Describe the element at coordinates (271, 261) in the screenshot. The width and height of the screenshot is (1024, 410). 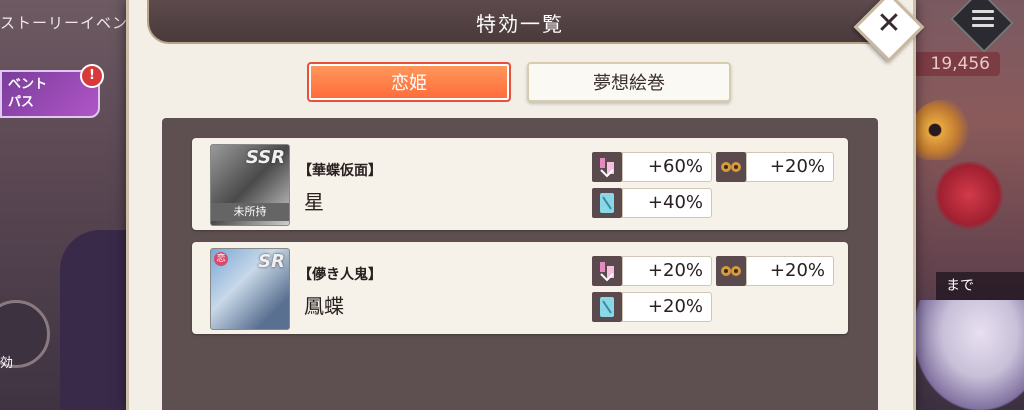
I see `rarity-label: SR` at that location.